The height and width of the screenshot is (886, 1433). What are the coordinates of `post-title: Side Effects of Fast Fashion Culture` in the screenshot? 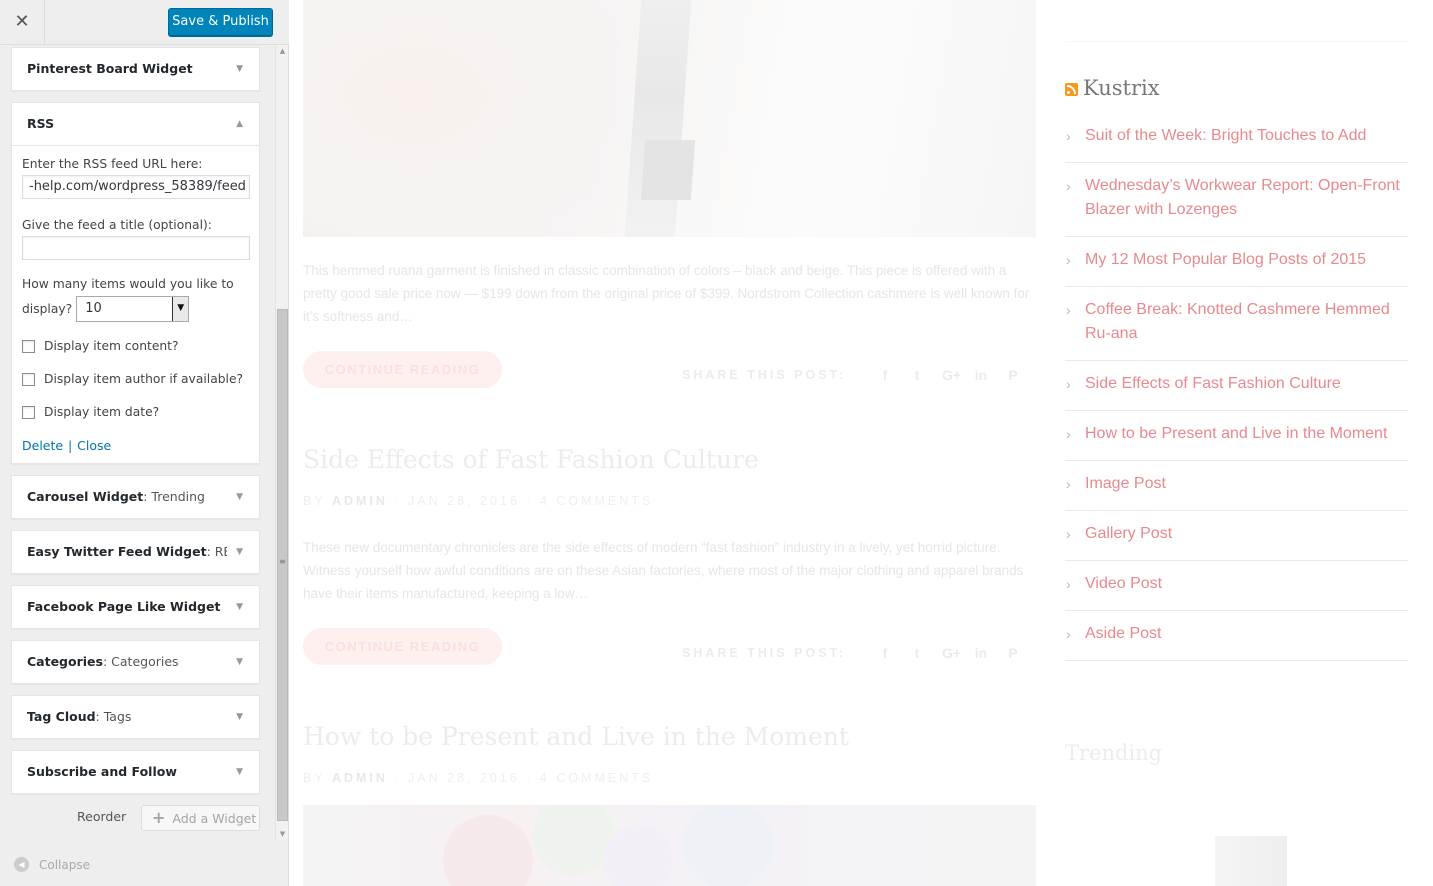 It's located at (531, 459).